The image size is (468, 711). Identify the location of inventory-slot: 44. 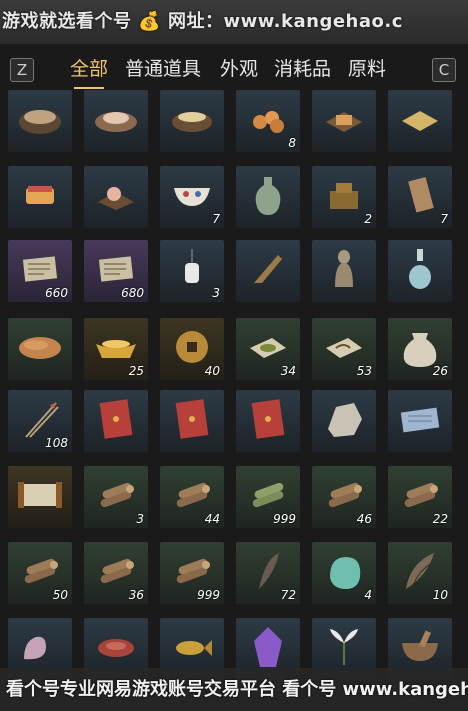
(192, 497).